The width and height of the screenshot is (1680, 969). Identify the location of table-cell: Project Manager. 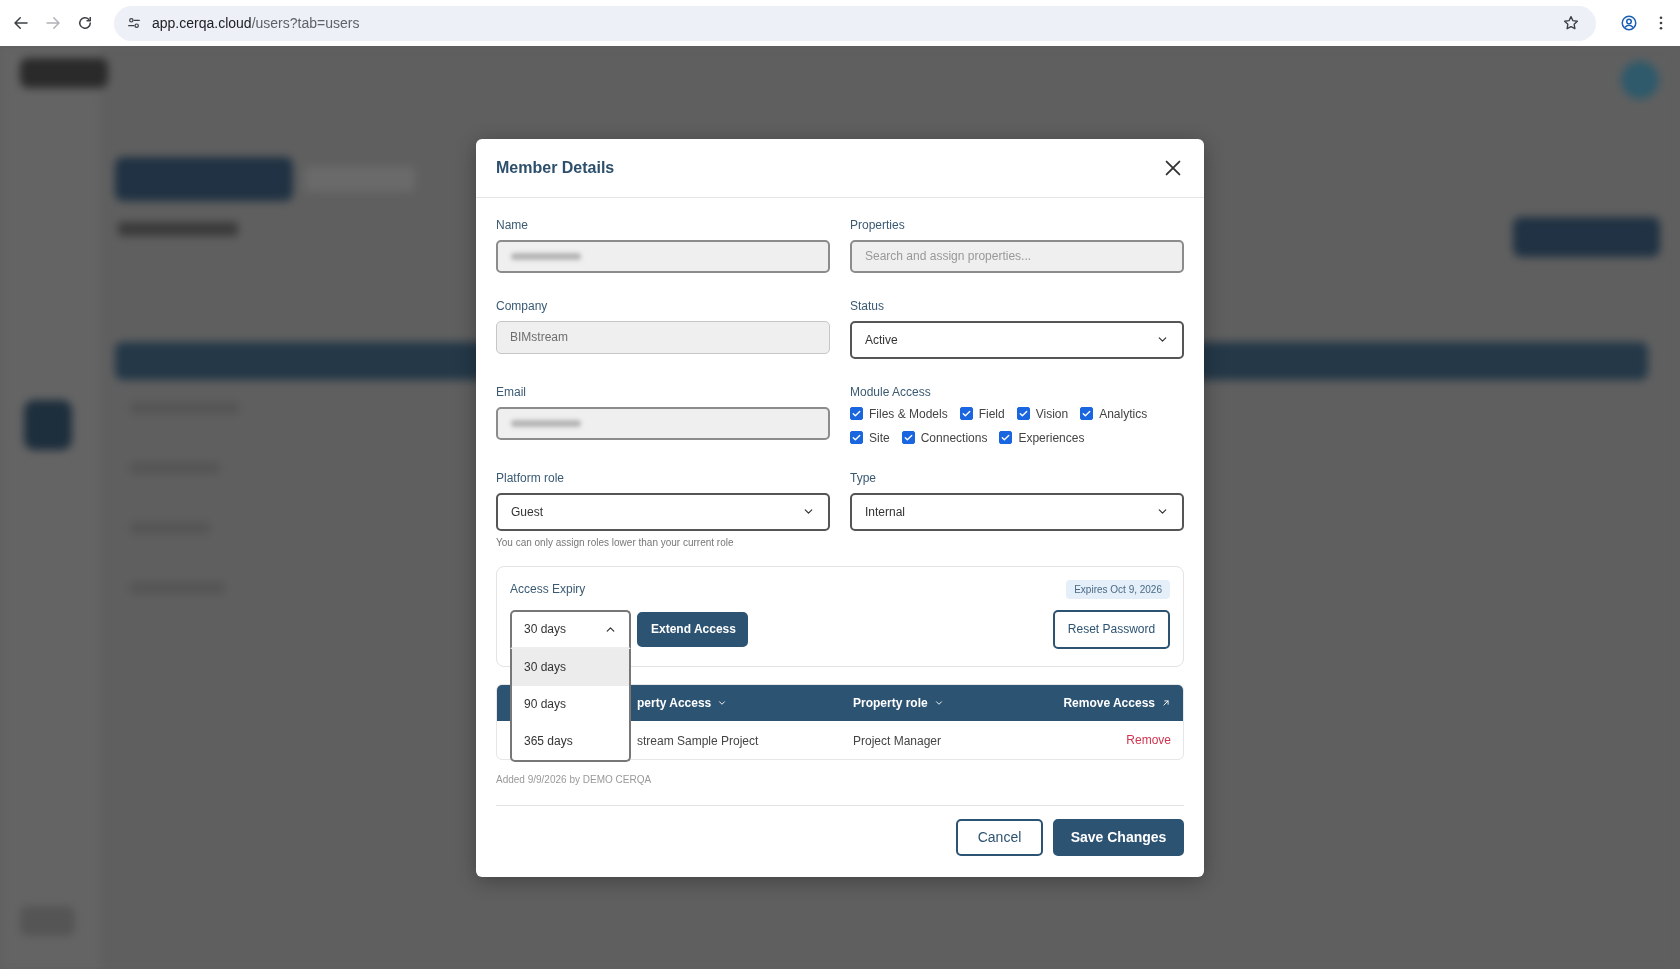
(897, 740).